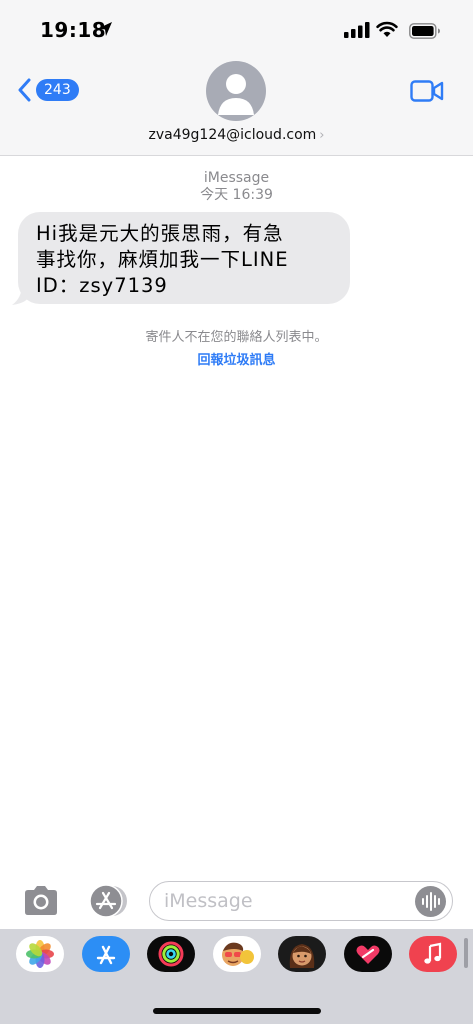  Describe the element at coordinates (208, 901) in the screenshot. I see `message-input-placeholder: iMessage` at that location.